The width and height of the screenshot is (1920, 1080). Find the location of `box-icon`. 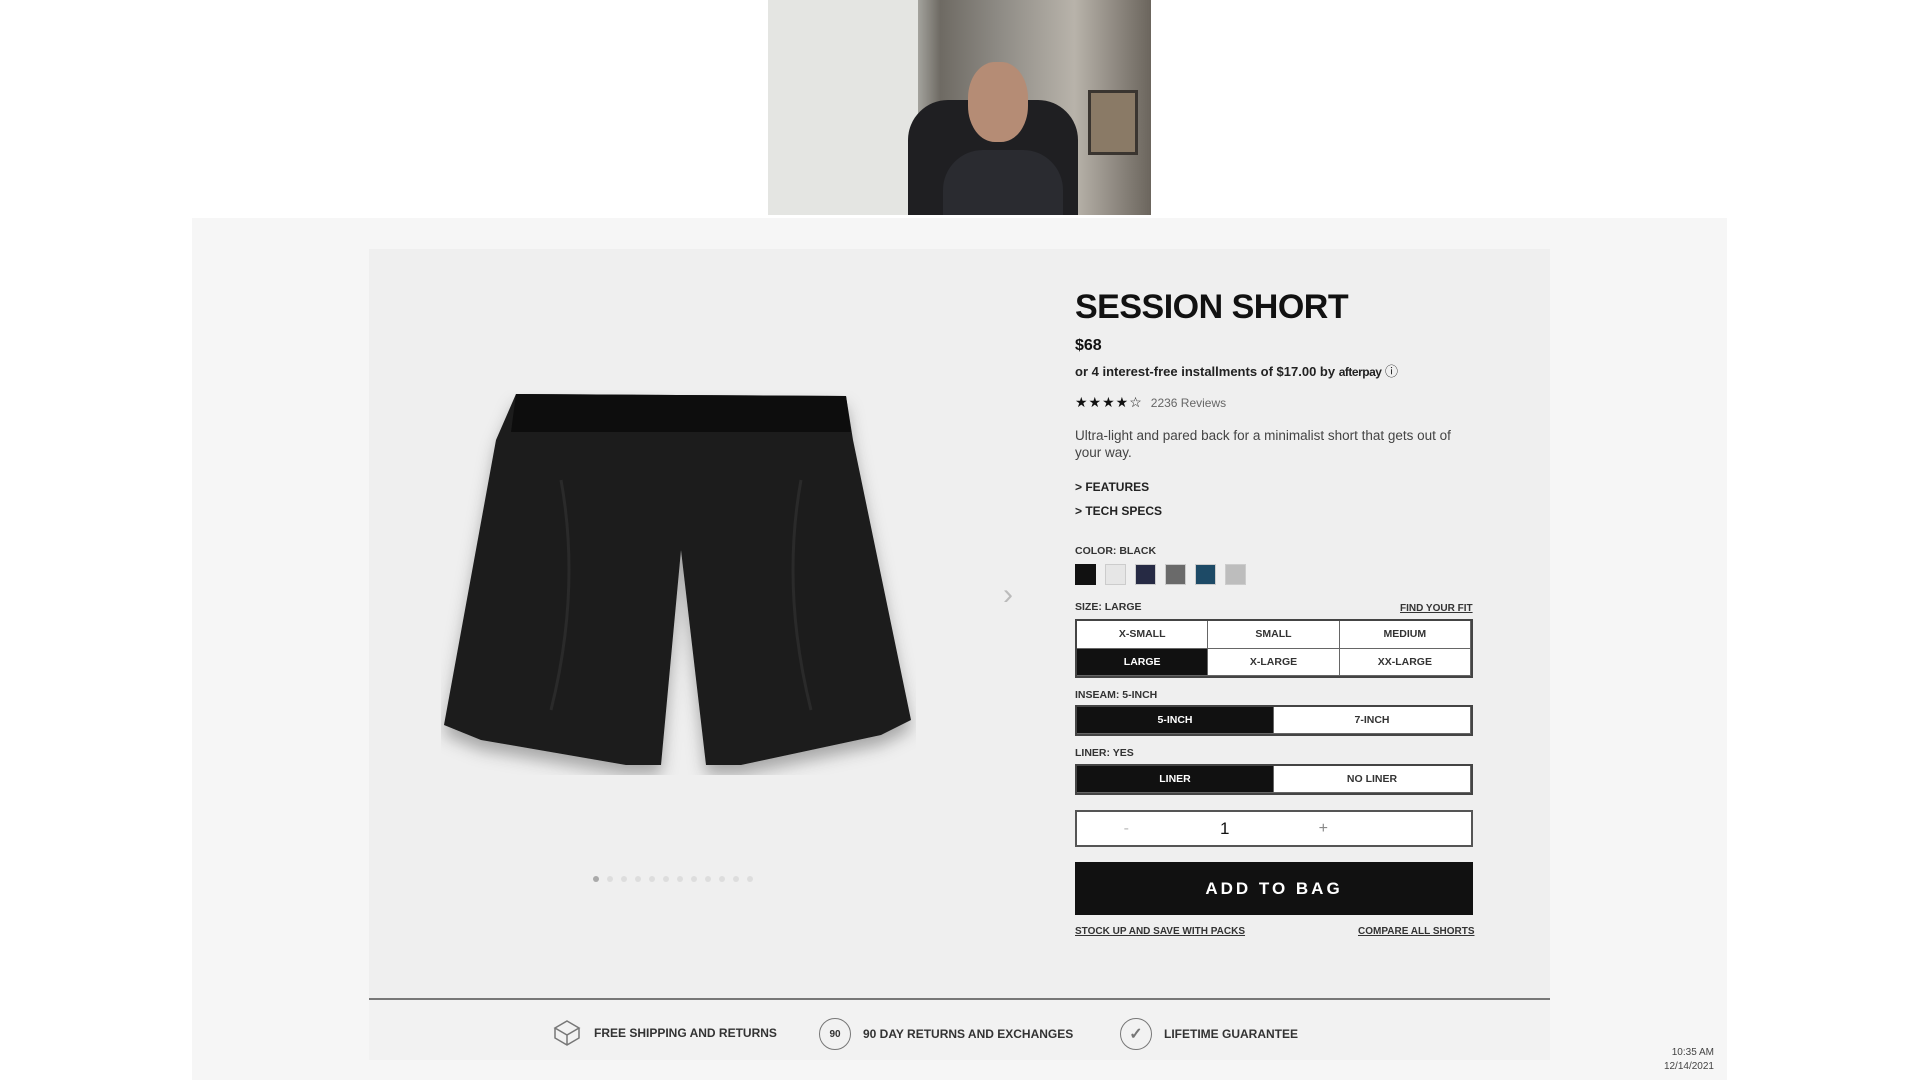

box-icon is located at coordinates (567, 1033).